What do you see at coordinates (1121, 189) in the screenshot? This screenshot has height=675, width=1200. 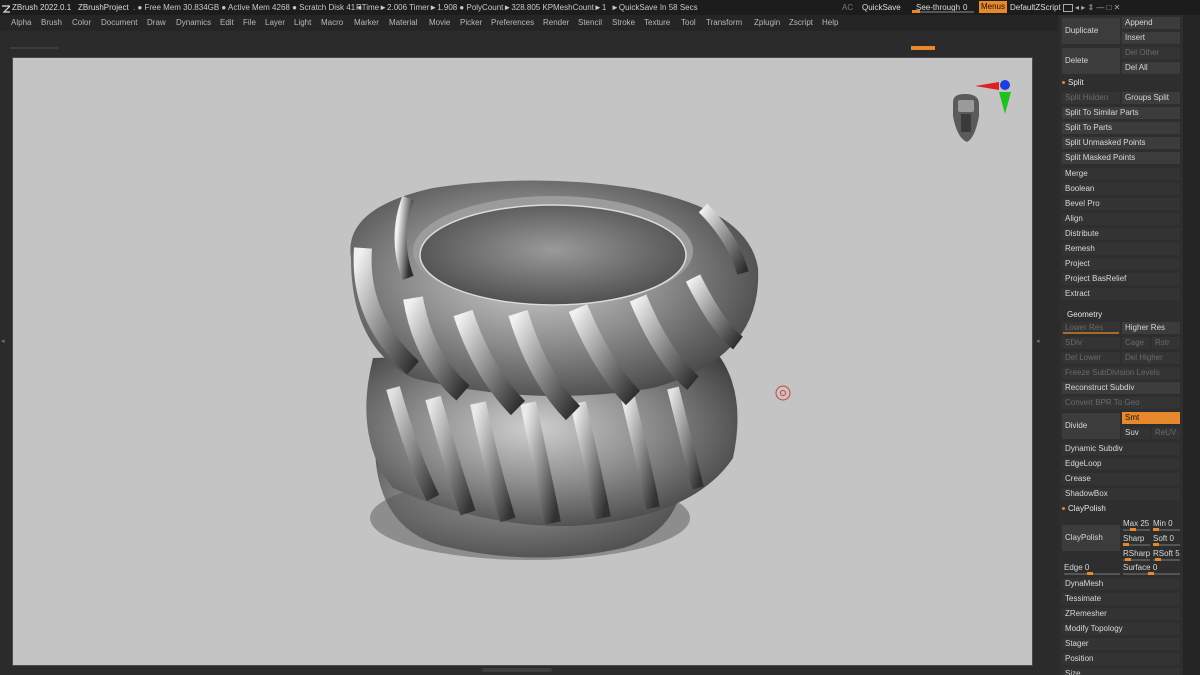 I see `boolean-button: Boolean` at bounding box center [1121, 189].